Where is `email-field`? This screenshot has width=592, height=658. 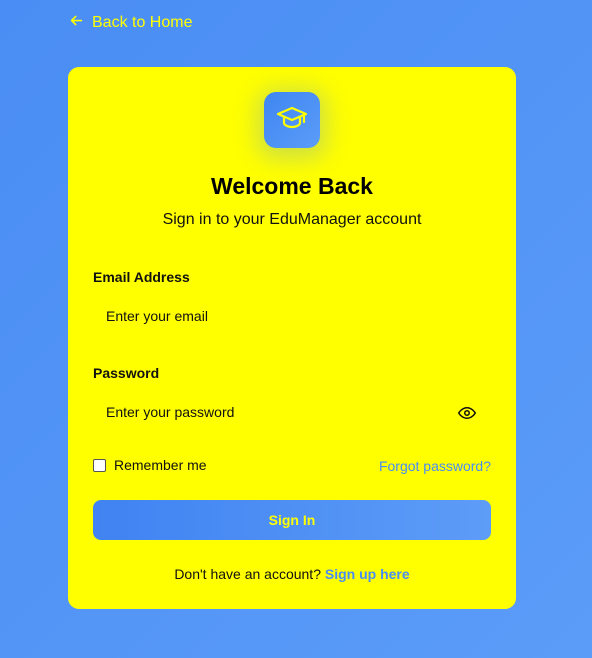
email-field is located at coordinates (292, 316).